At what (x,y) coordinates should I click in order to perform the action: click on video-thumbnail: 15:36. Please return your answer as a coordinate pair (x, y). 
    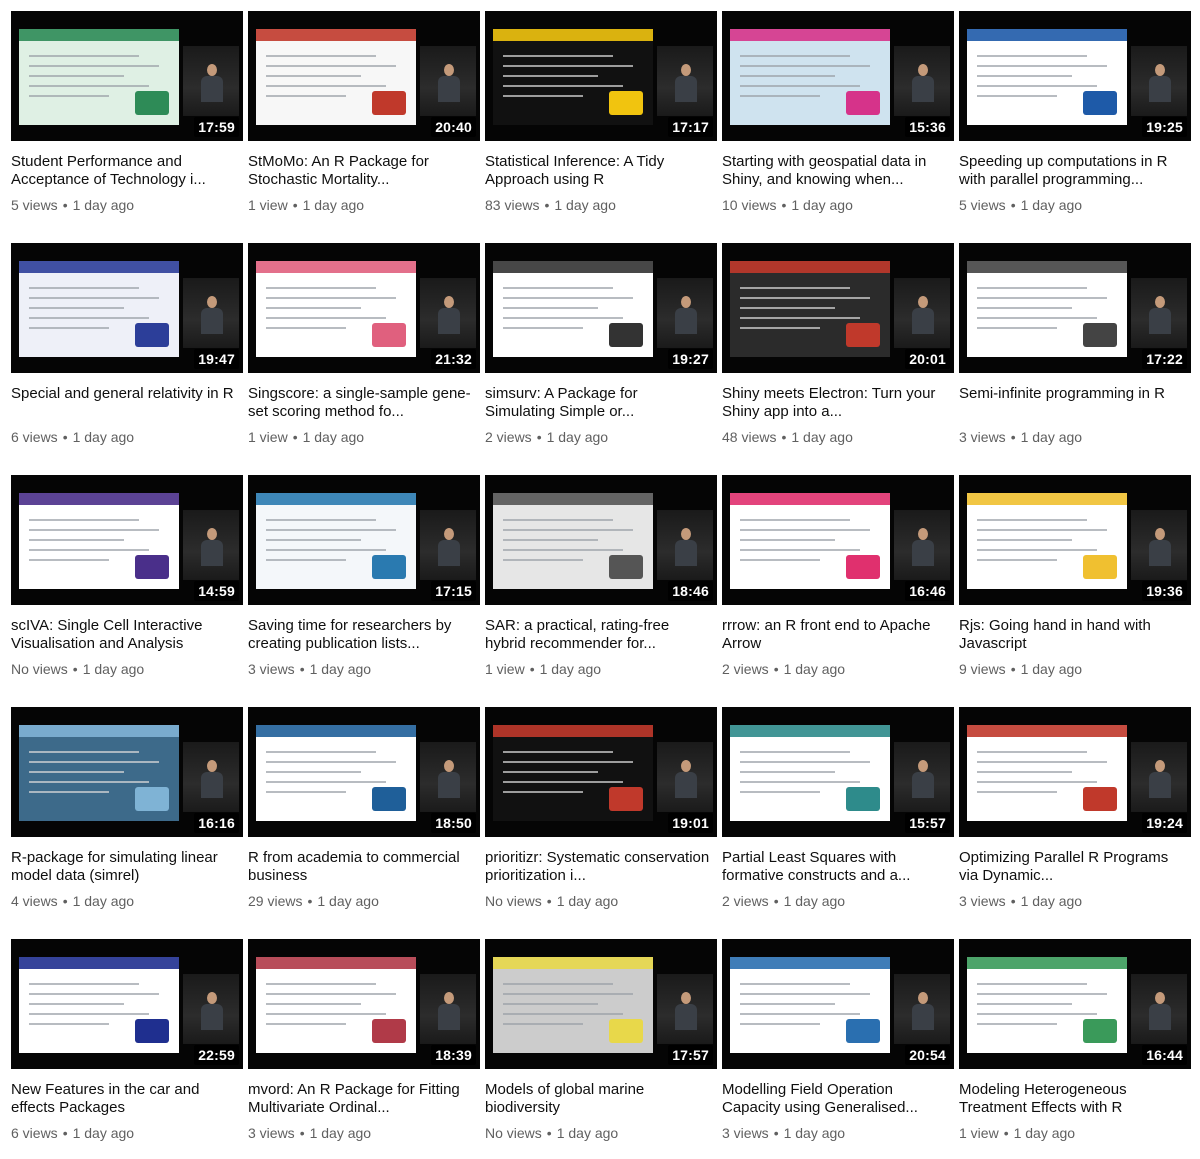
    Looking at the image, I should click on (838, 76).